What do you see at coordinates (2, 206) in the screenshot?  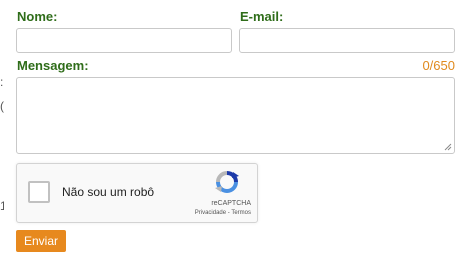 I see `edge-text-fragment: 1` at bounding box center [2, 206].